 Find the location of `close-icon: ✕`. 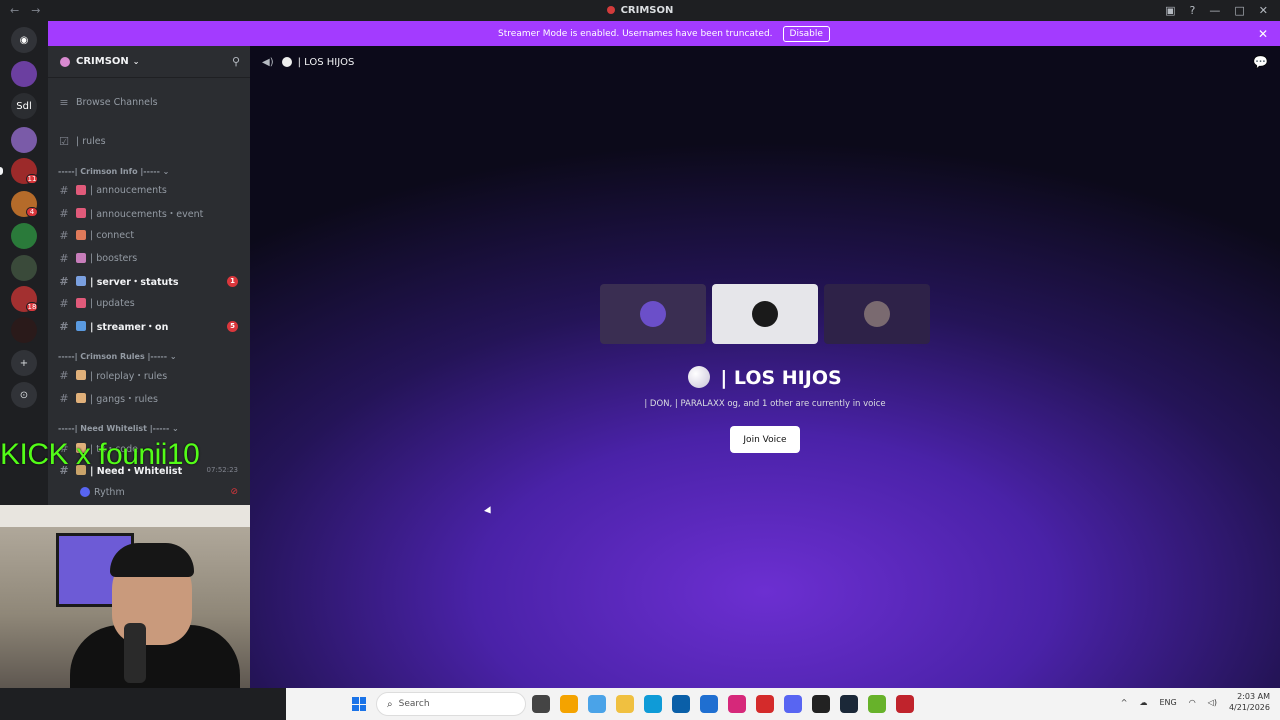

close-icon: ✕ is located at coordinates (1263, 10).